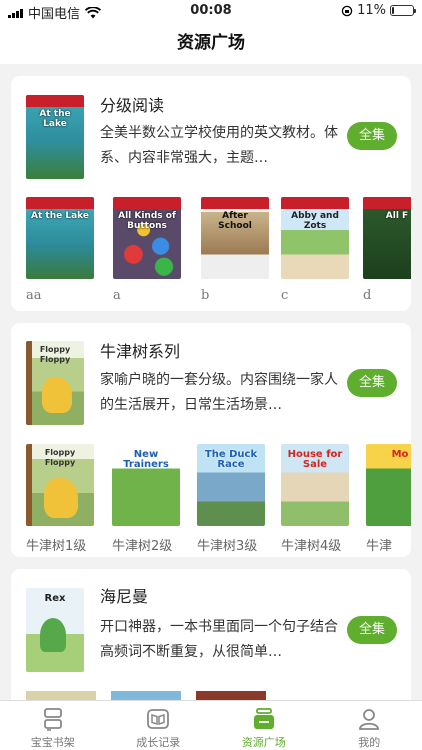 Image resolution: width=422 pixels, height=750 pixels. Describe the element at coordinates (263, 718) in the screenshot. I see `resource-box-icon` at that location.